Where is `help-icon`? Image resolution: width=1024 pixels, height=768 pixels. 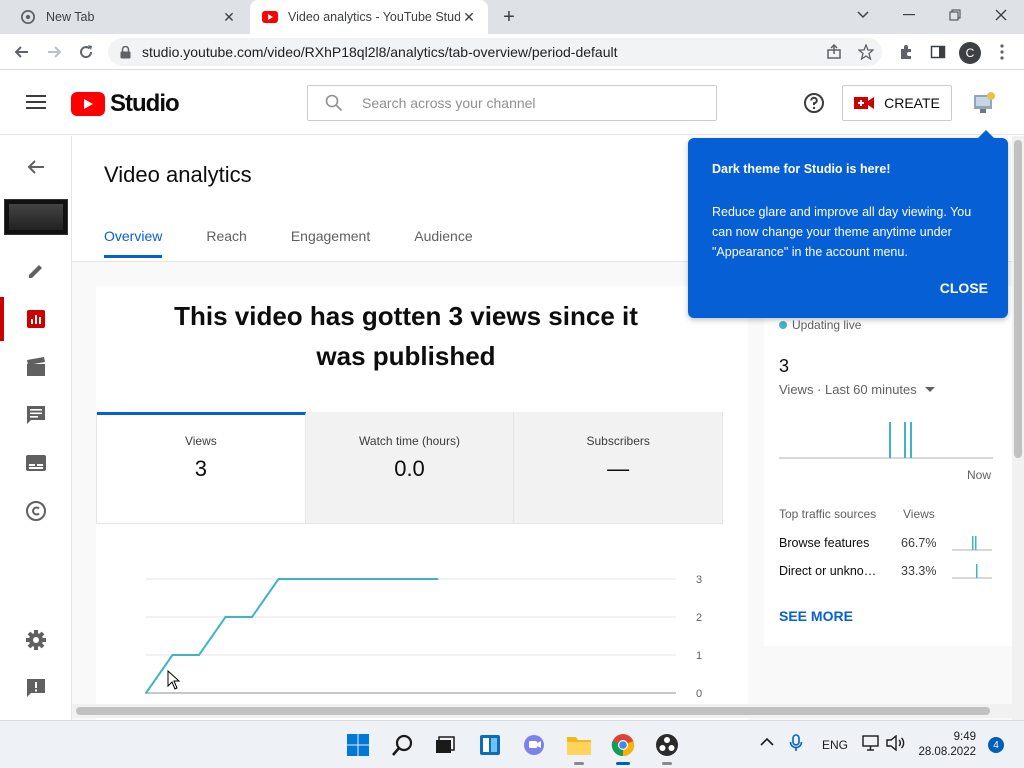
help-icon is located at coordinates (814, 103).